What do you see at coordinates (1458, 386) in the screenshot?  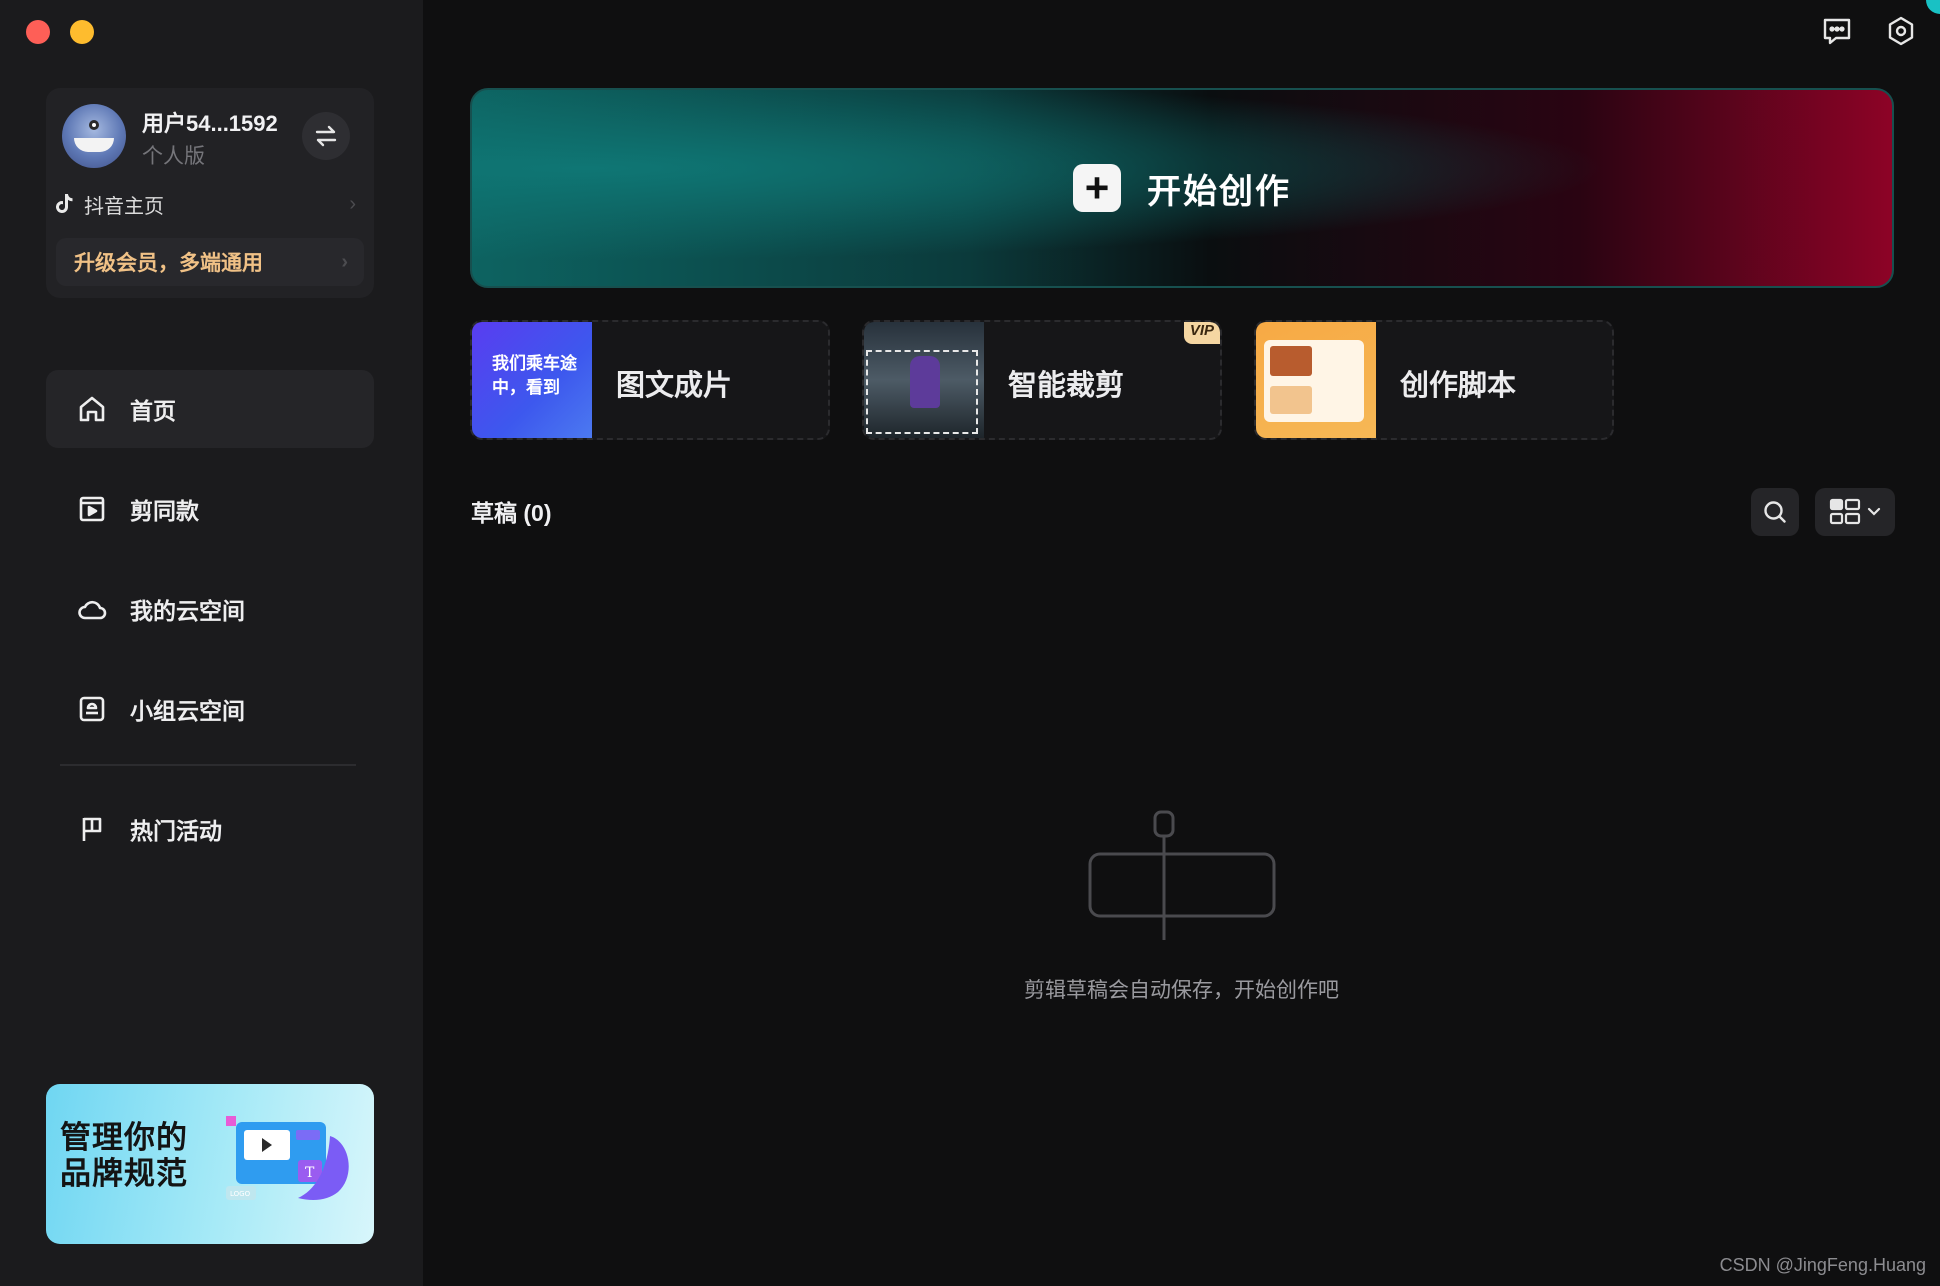 I see `card-label: 创作脚本` at bounding box center [1458, 386].